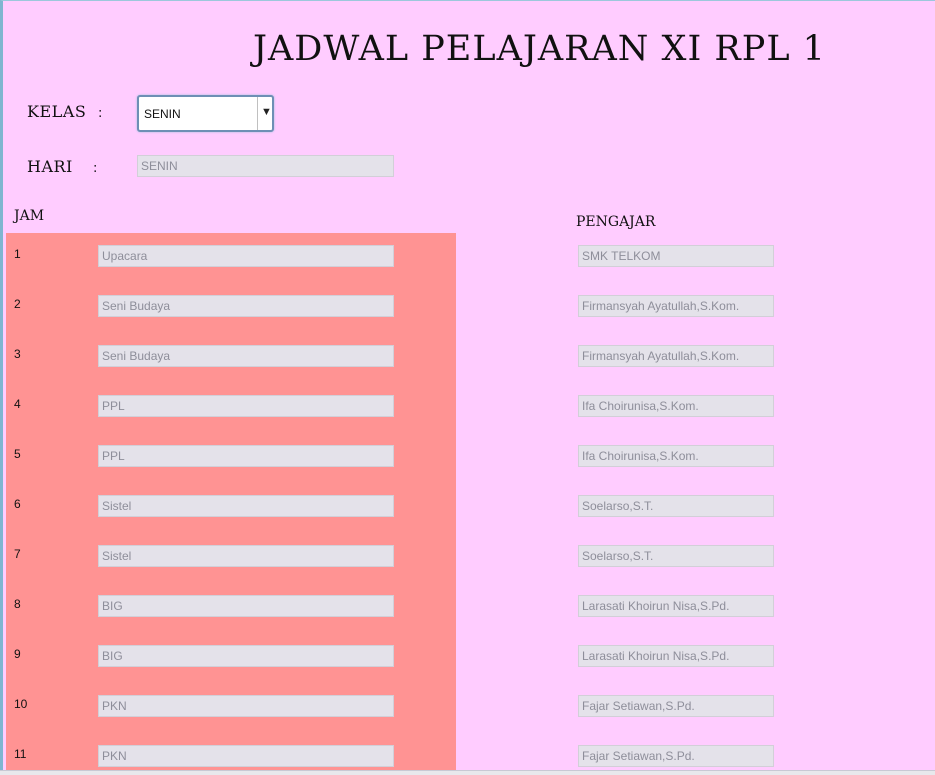 The width and height of the screenshot is (935, 775). What do you see at coordinates (266, 112) in the screenshot?
I see `chevron-down-icon: ▼` at bounding box center [266, 112].